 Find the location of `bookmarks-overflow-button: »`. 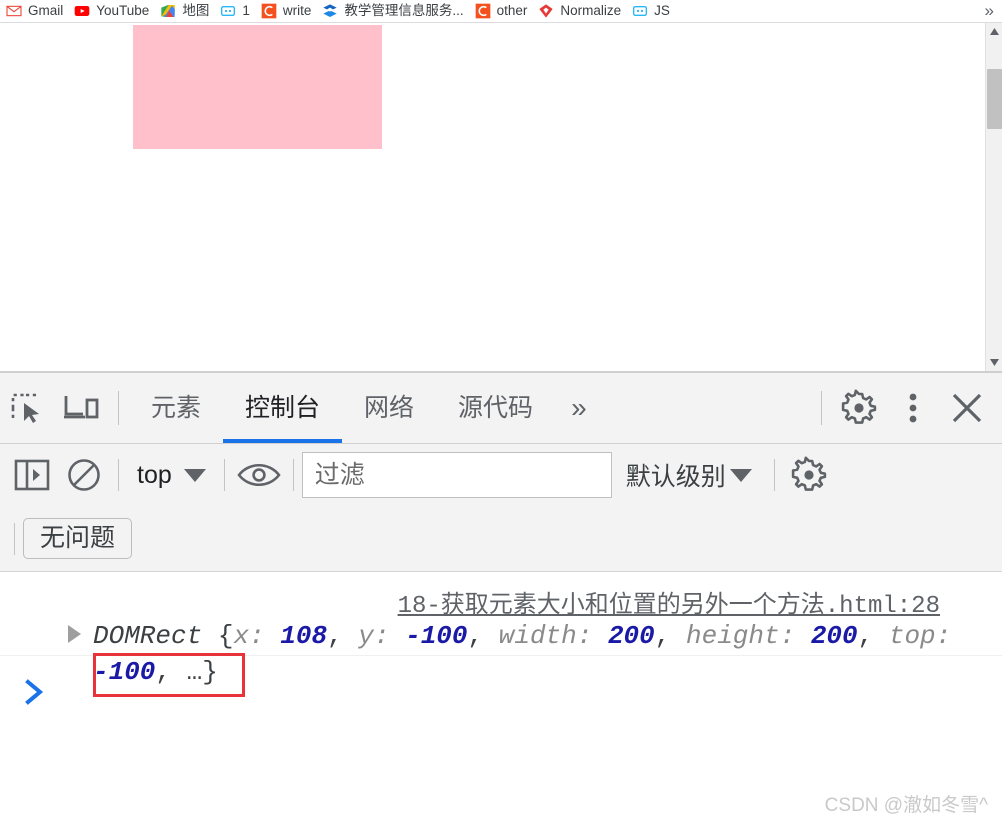

bookmarks-overflow-button: » is located at coordinates (989, 11).